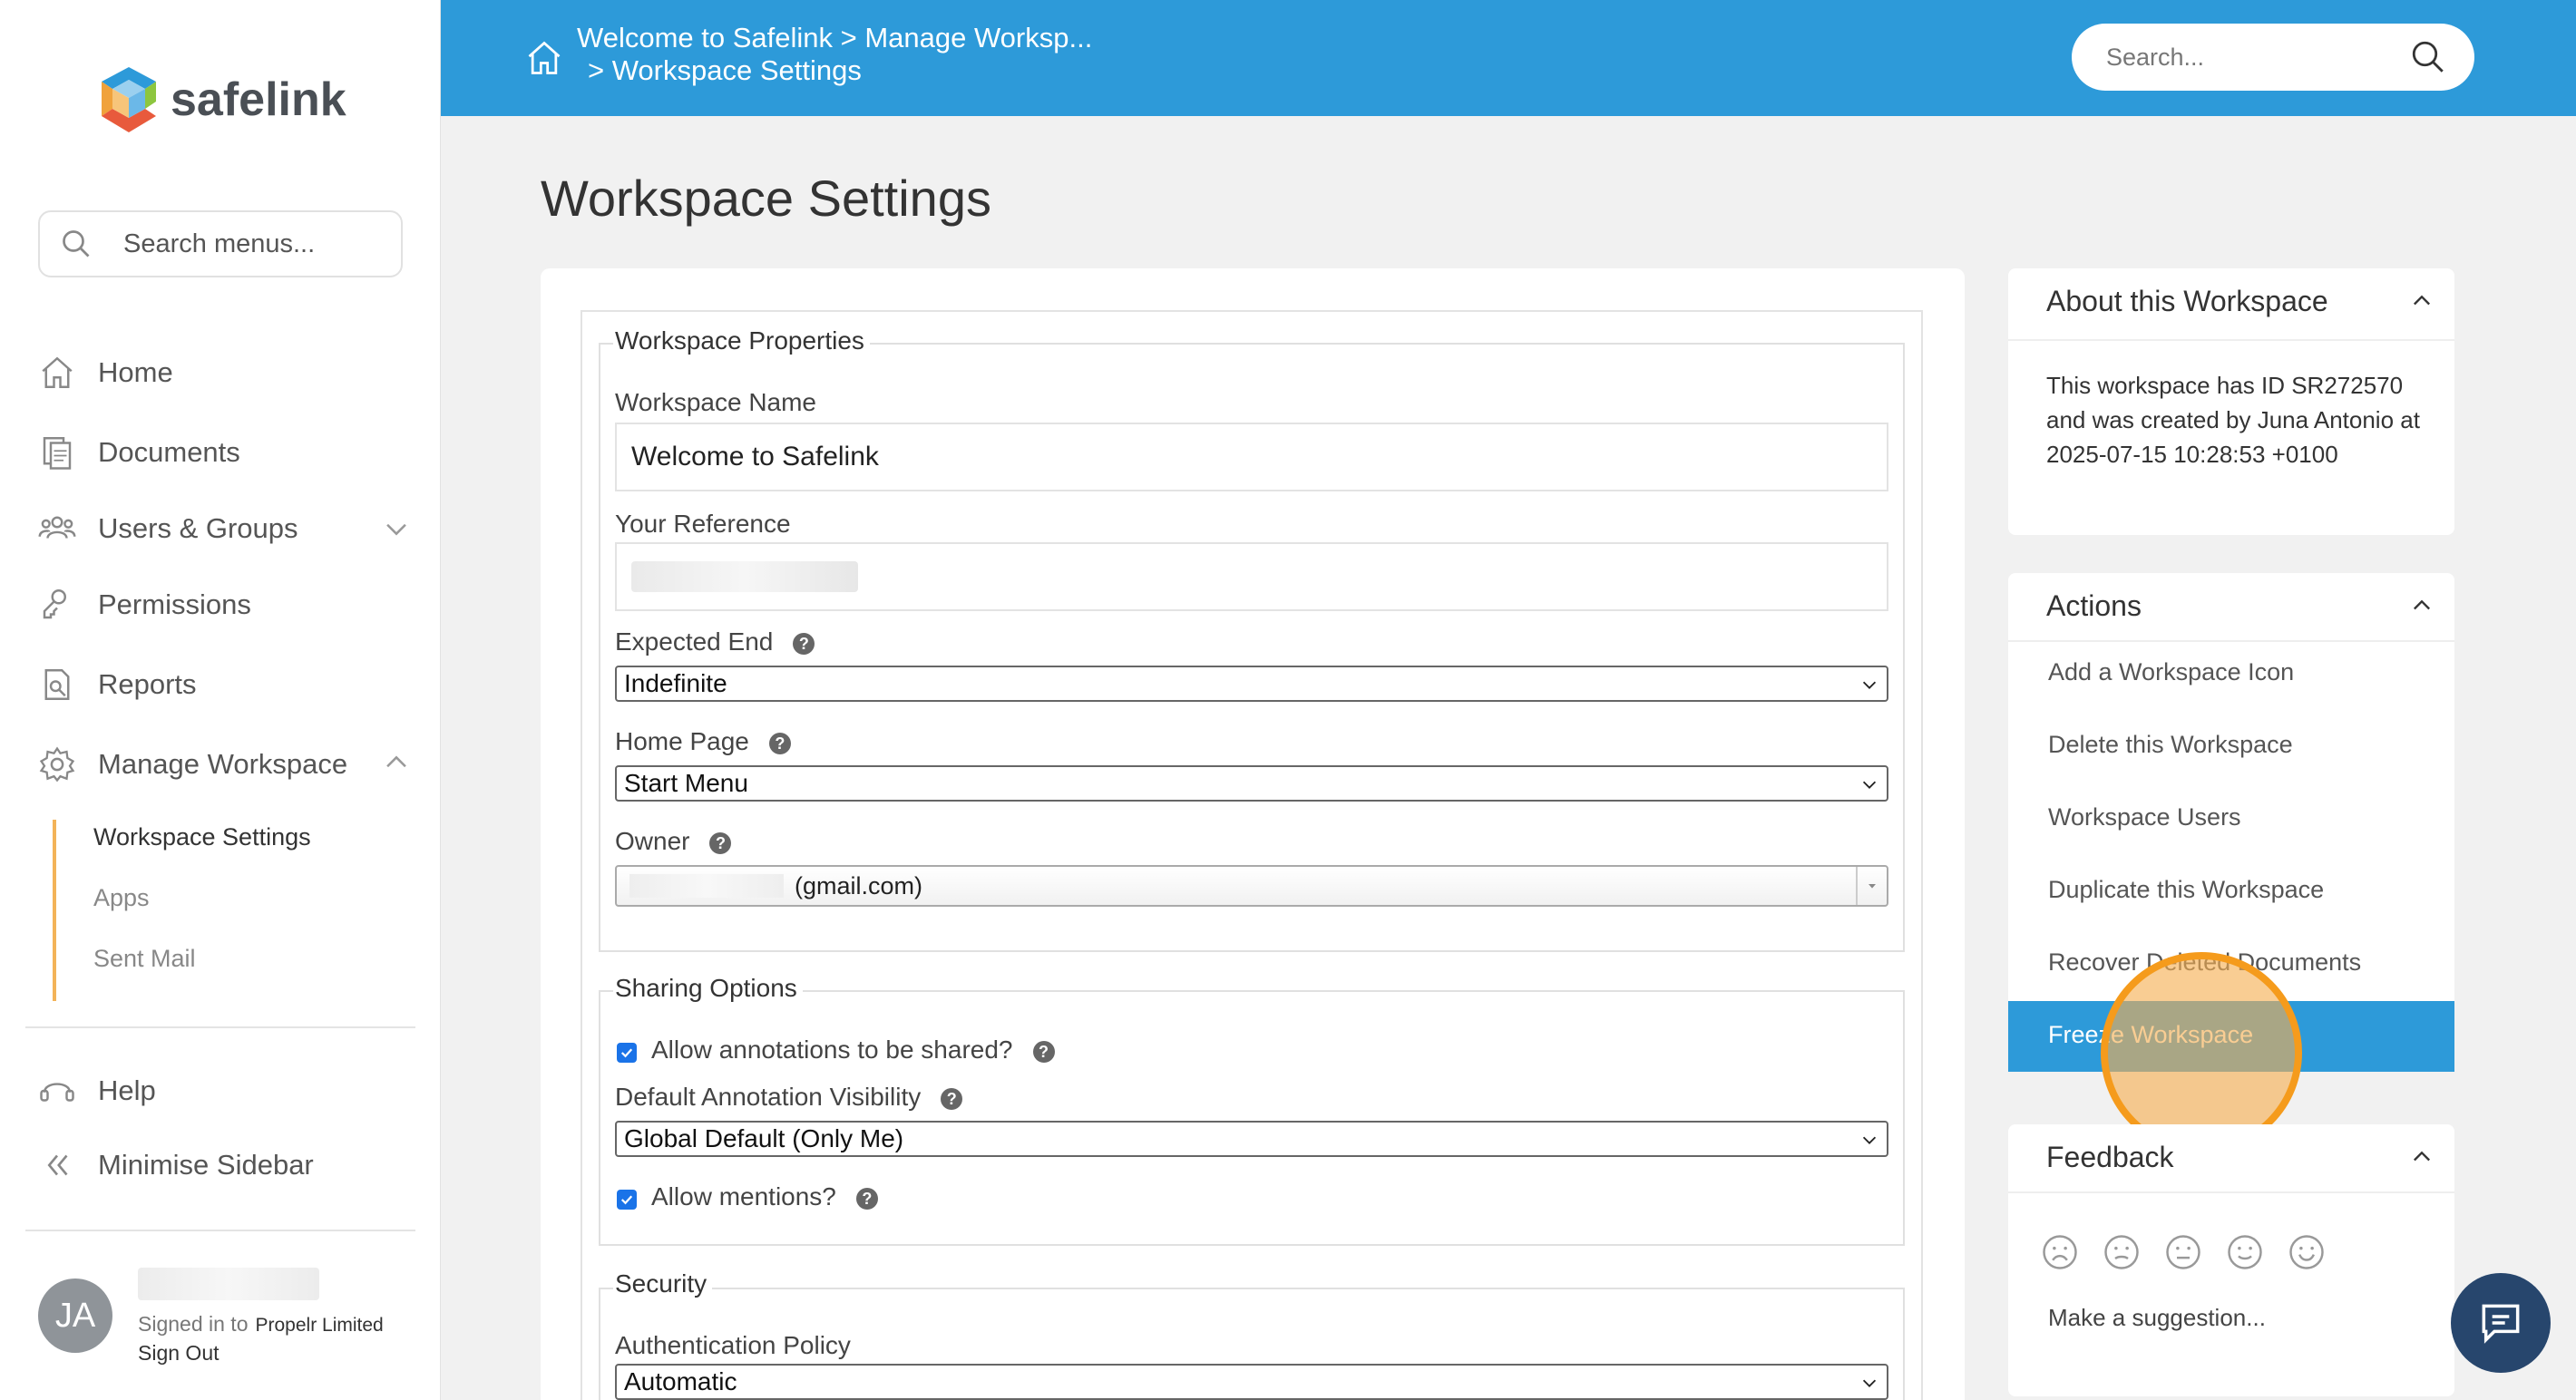 The width and height of the screenshot is (2576, 1400). What do you see at coordinates (121, 898) in the screenshot?
I see `subnav-item-apps: Apps` at bounding box center [121, 898].